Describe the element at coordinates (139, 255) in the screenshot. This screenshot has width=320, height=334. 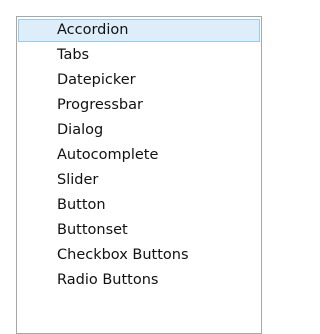
I see `list-item-checkbox-buttons: Checkbox Buttons` at that location.